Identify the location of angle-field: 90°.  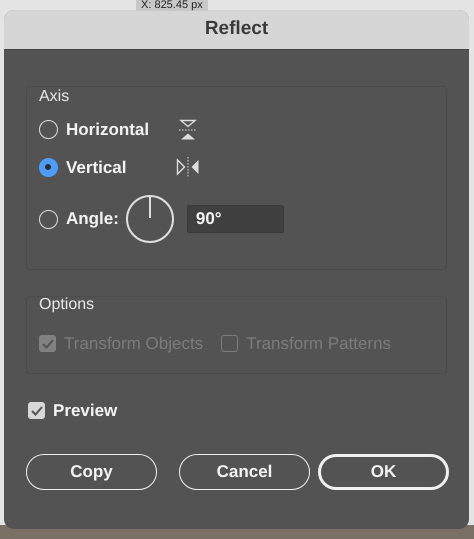
(235, 219).